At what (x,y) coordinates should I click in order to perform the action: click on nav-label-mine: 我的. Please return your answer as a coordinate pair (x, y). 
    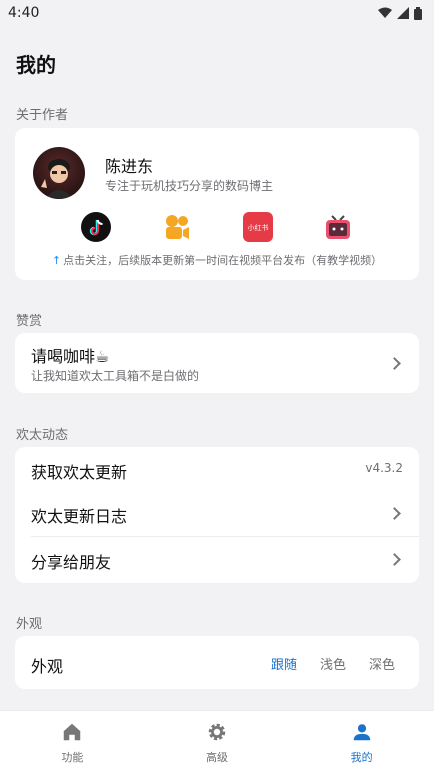
    Looking at the image, I should click on (361, 757).